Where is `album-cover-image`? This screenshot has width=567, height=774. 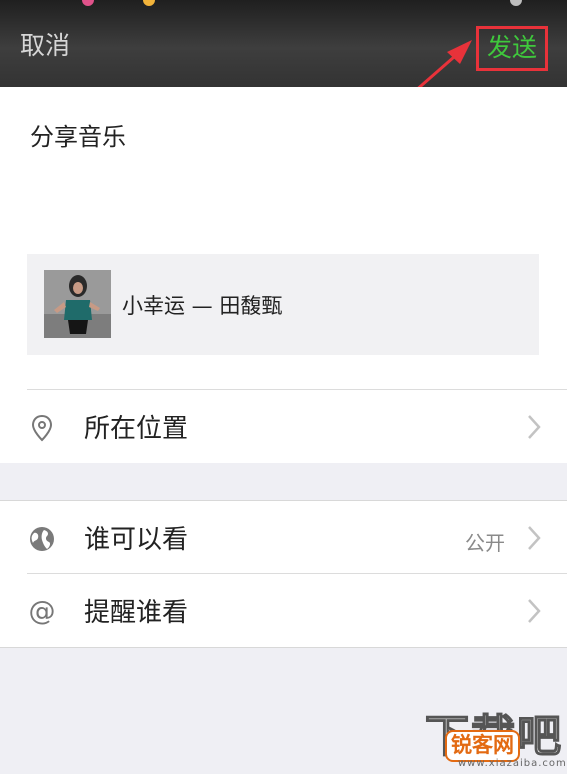 album-cover-image is located at coordinates (77, 304).